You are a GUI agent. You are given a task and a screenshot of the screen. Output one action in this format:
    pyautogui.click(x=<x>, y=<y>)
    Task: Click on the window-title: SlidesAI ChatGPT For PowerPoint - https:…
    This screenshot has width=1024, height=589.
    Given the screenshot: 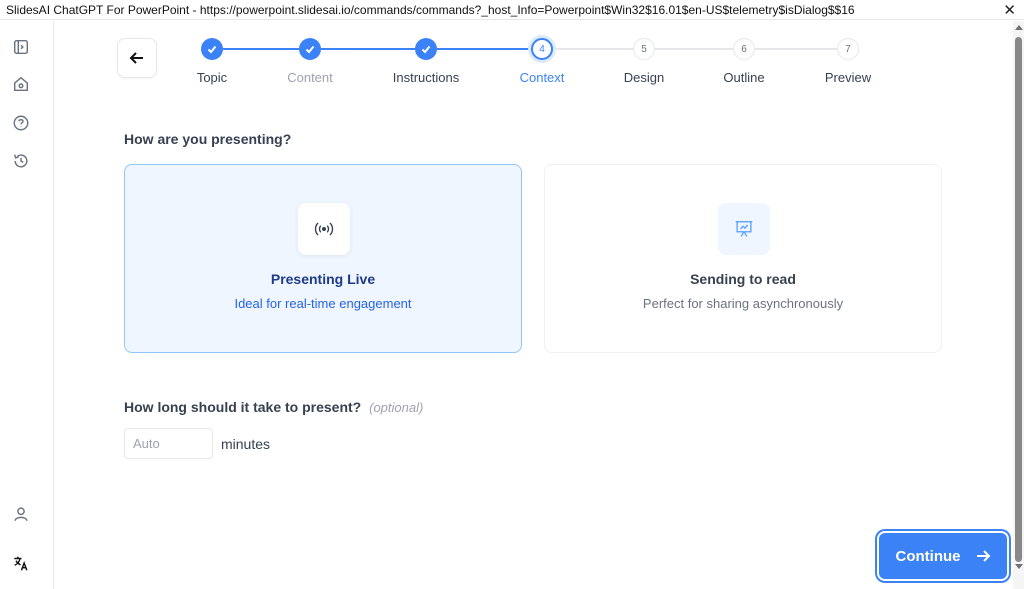 What is the action you would take?
    pyautogui.click(x=430, y=9)
    